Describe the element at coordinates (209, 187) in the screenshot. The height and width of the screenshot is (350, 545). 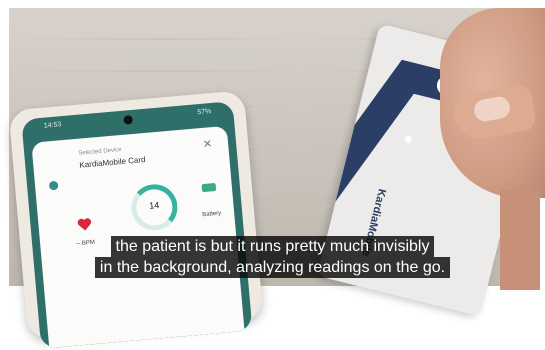
I see `battery-icon` at that location.